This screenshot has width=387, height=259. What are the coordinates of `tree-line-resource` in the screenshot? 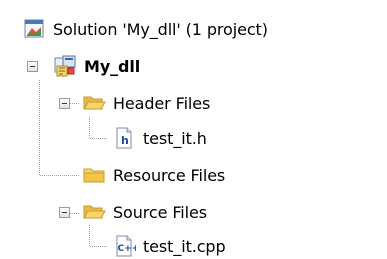 It's located at (59, 175).